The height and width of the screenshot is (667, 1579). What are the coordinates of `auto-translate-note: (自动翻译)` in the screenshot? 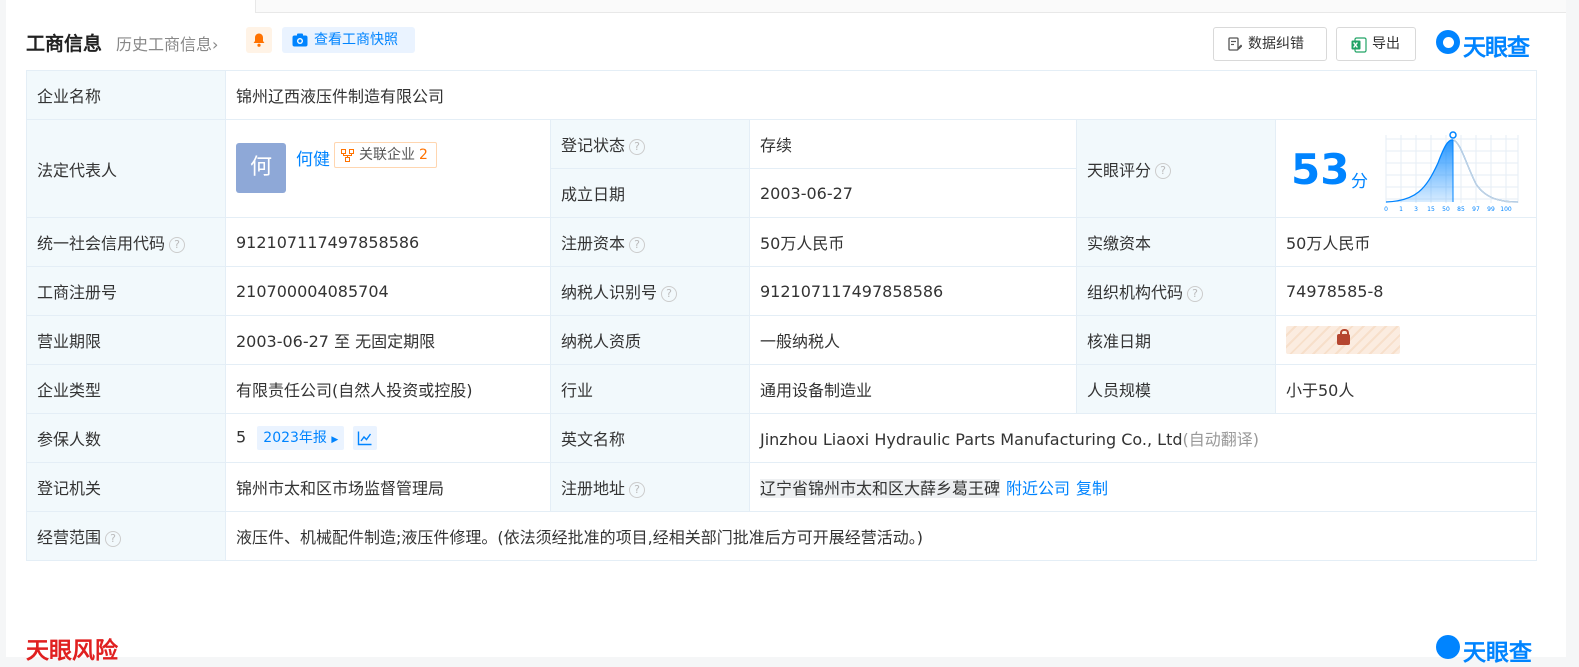 It's located at (1221, 439).